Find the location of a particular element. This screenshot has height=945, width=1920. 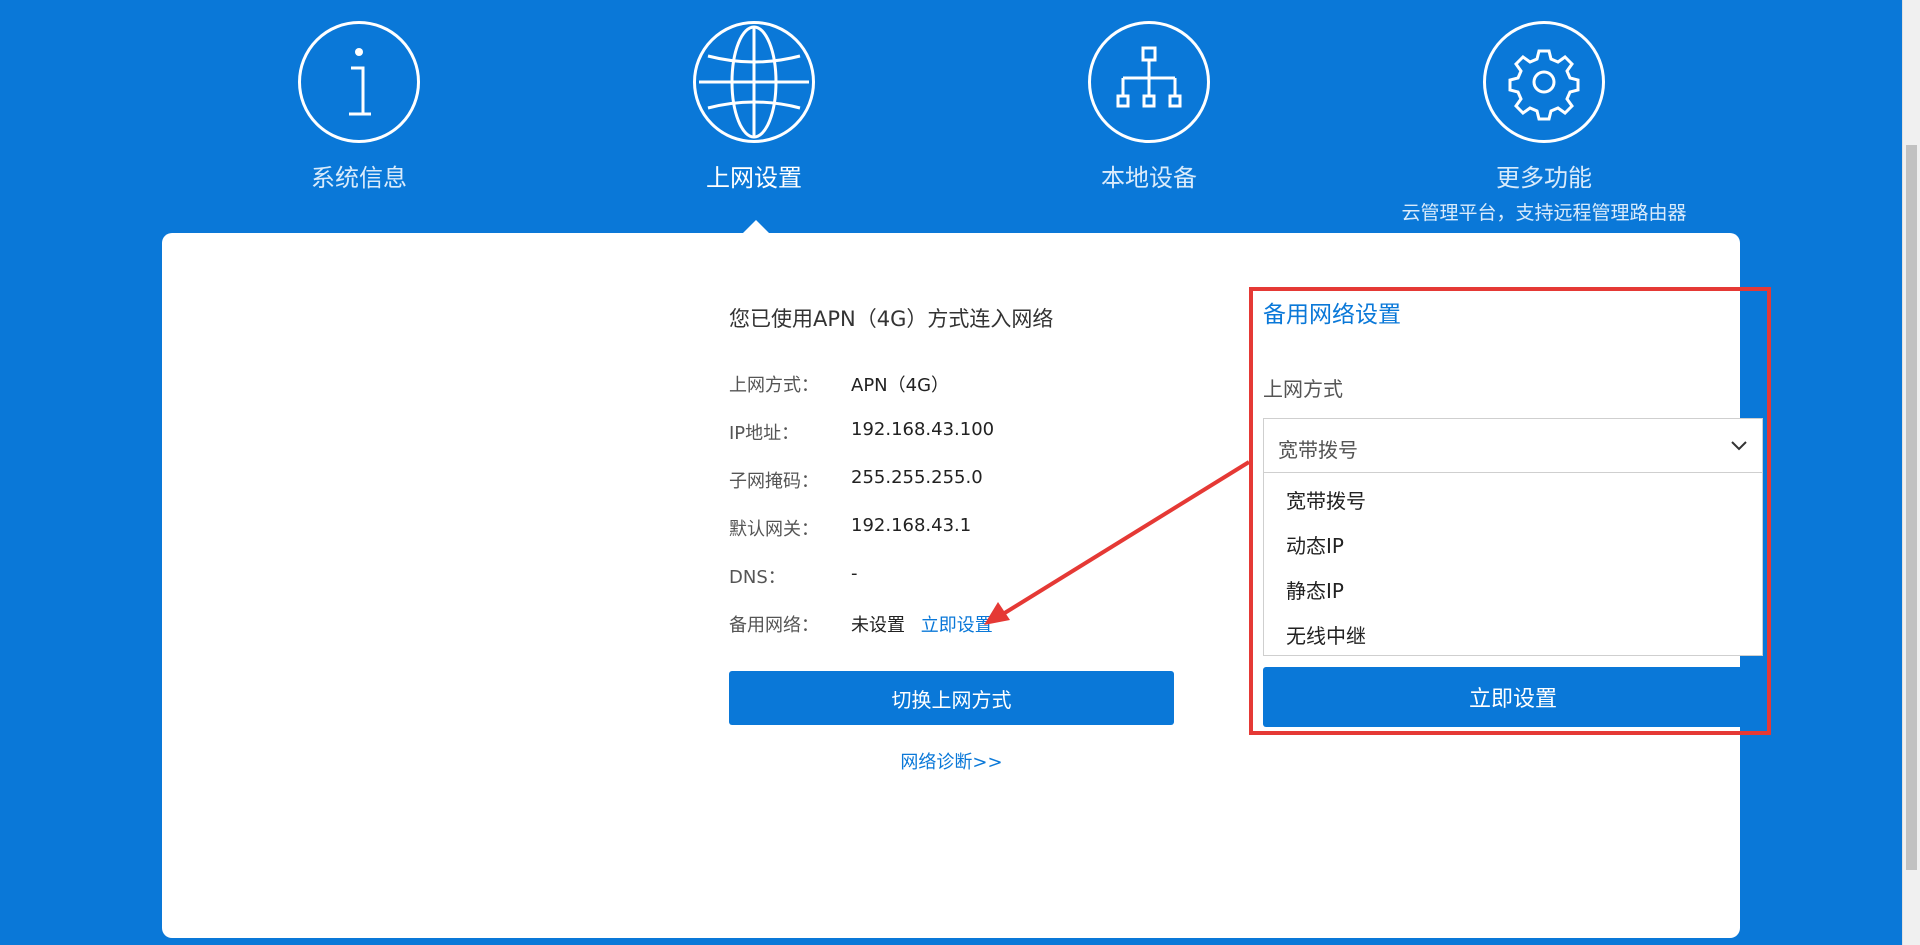

info-label-dns: DNS： is located at coordinates (757, 577).